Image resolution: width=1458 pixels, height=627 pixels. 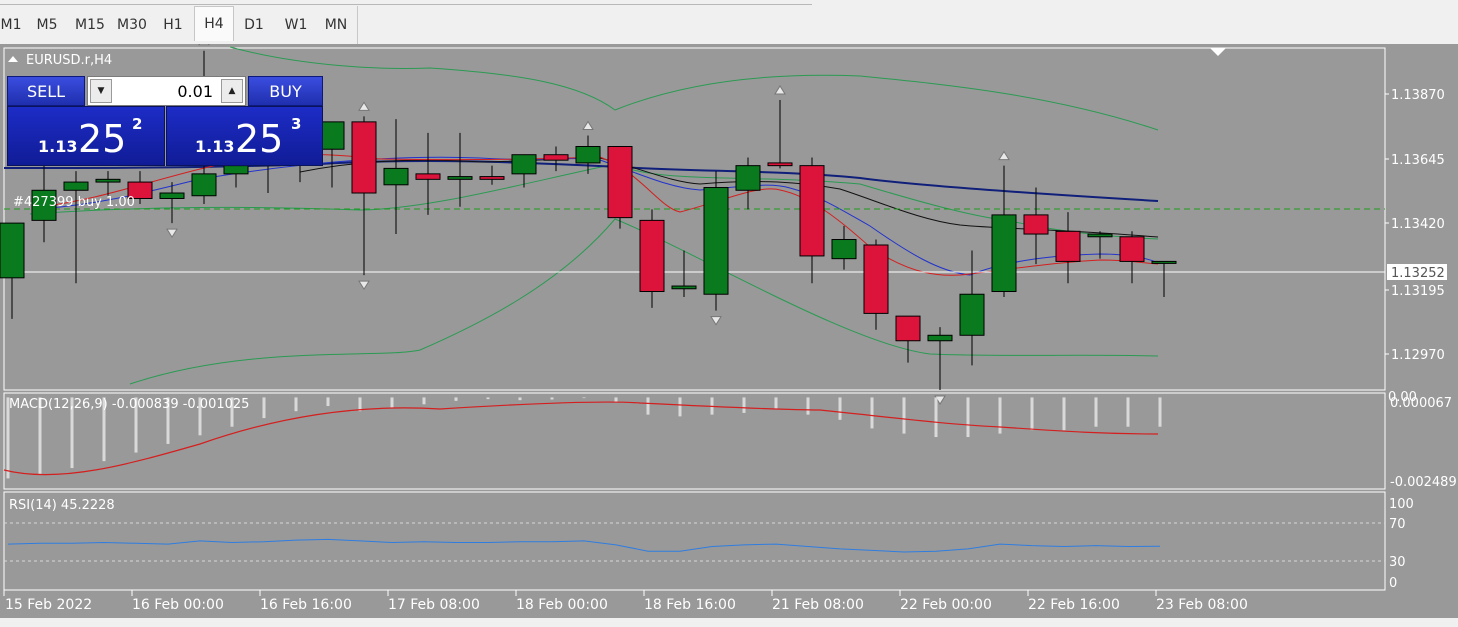 I want to click on order-label: #427399 buy 1.00, so click(x=74, y=202).